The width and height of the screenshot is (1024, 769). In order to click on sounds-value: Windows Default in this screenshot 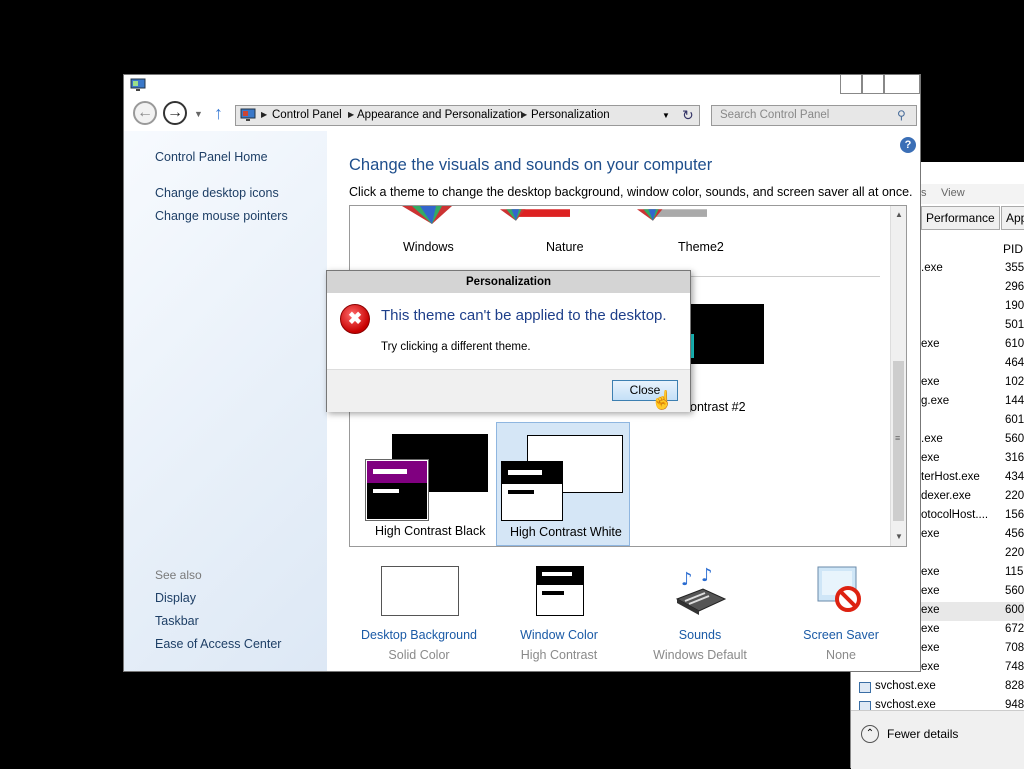, I will do `click(700, 655)`.